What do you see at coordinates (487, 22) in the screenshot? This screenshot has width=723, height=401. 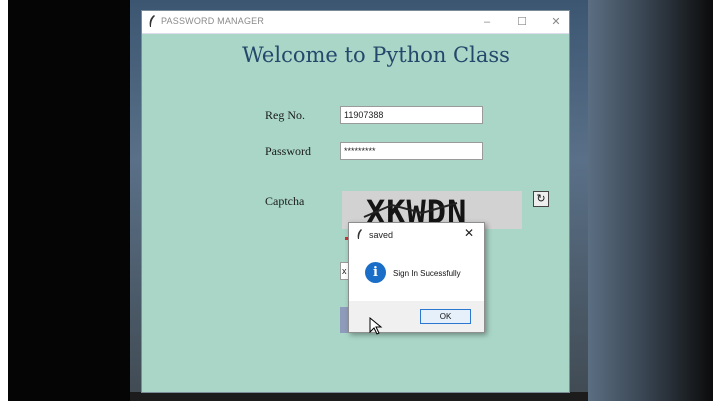 I see `minimize-button: –` at bounding box center [487, 22].